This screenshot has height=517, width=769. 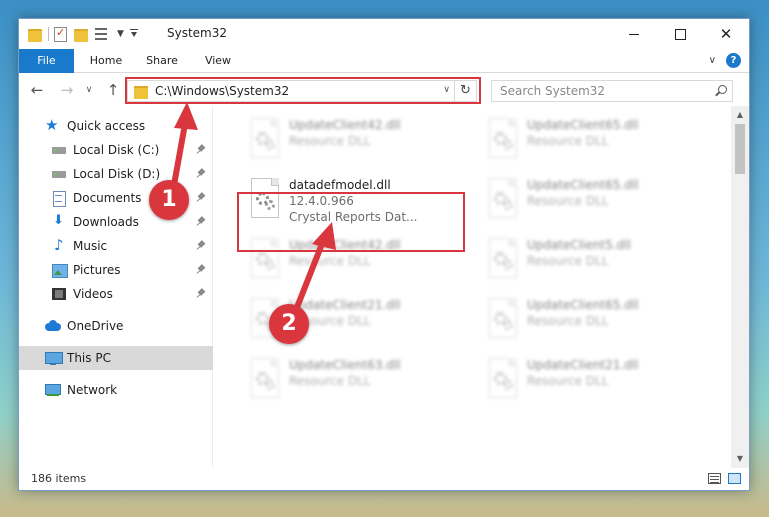 I want to click on customize-toolbar-icon, so click(x=133, y=34).